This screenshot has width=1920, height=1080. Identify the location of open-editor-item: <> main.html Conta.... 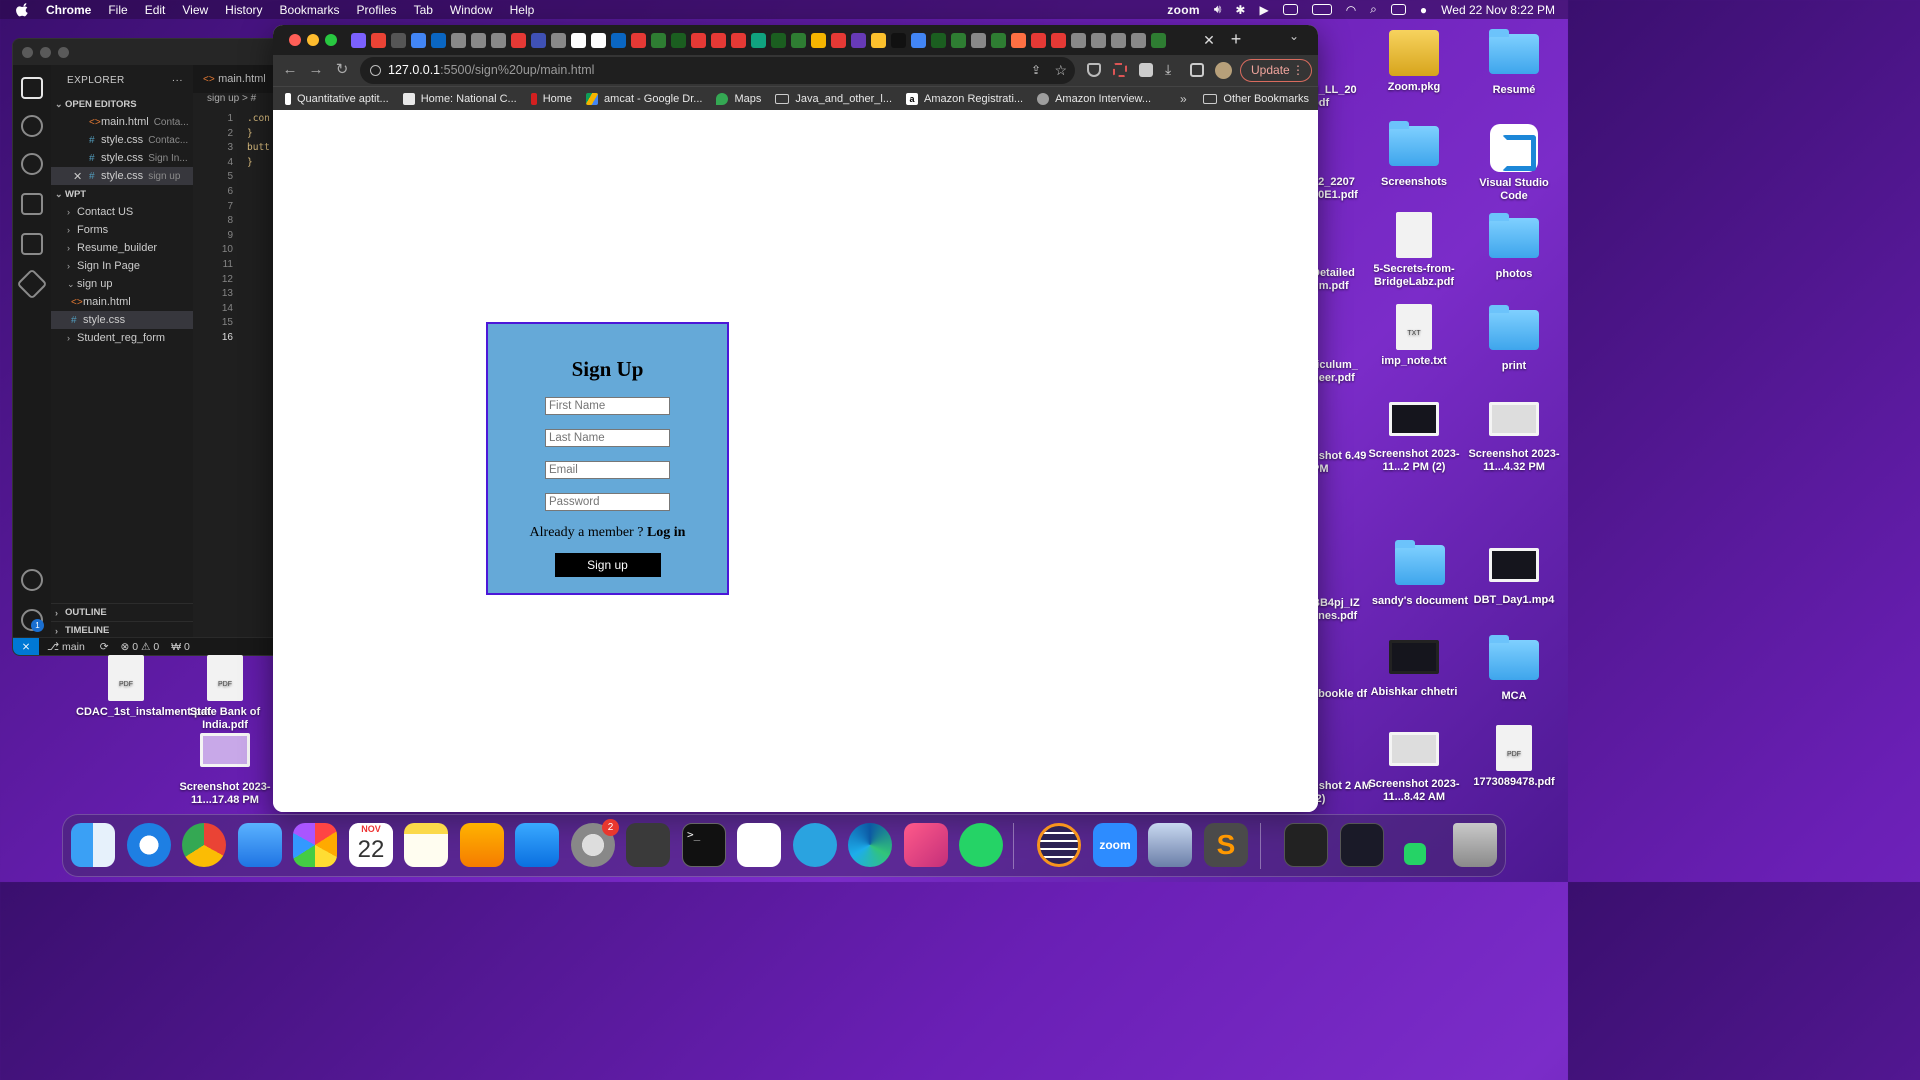
(122, 122).